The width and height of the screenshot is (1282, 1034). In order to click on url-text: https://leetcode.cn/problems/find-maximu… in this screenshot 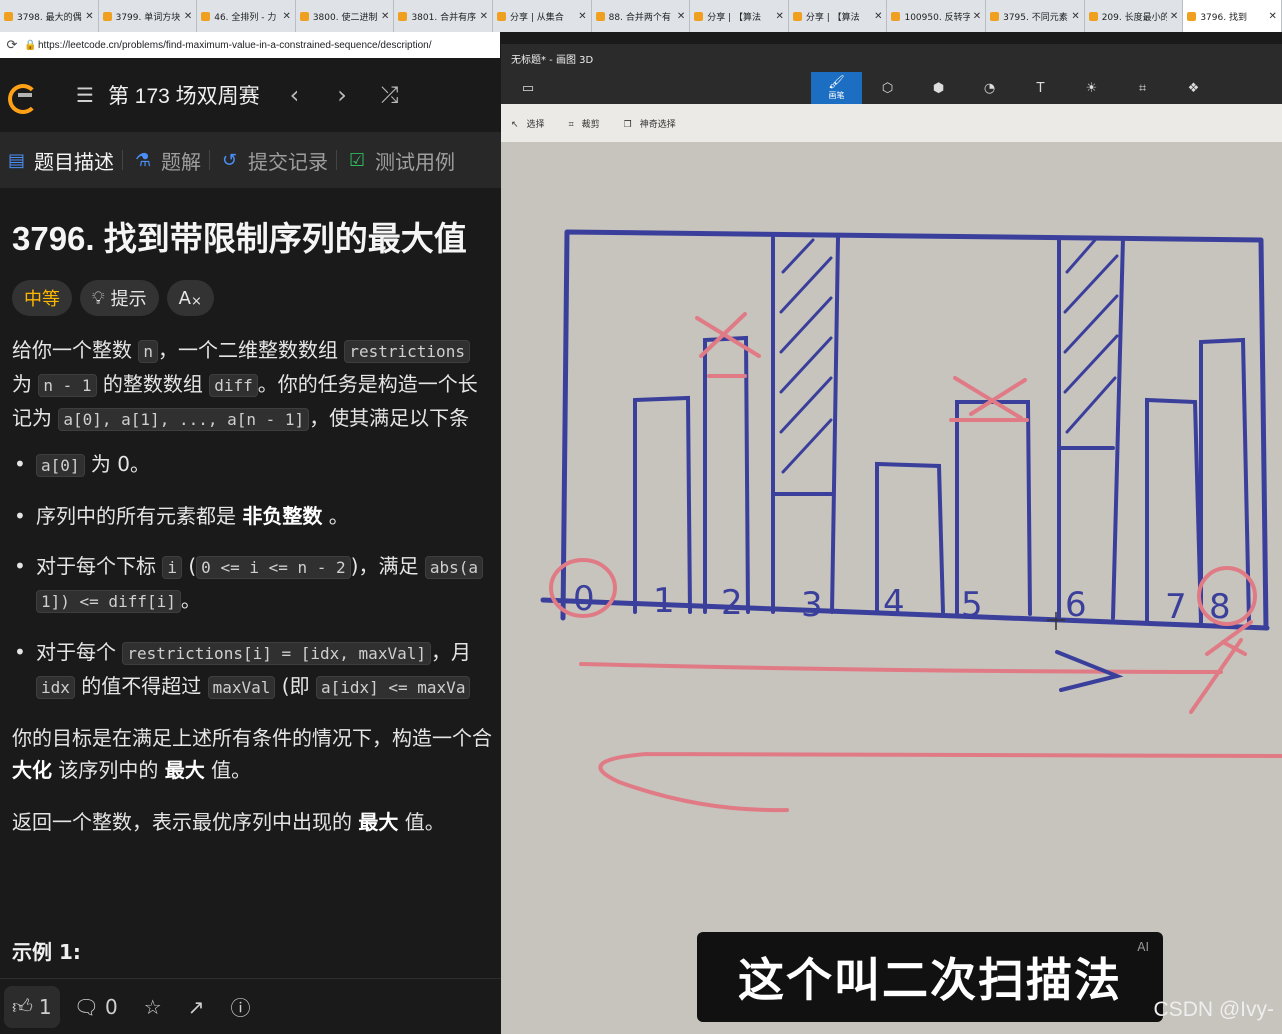, I will do `click(269, 45)`.